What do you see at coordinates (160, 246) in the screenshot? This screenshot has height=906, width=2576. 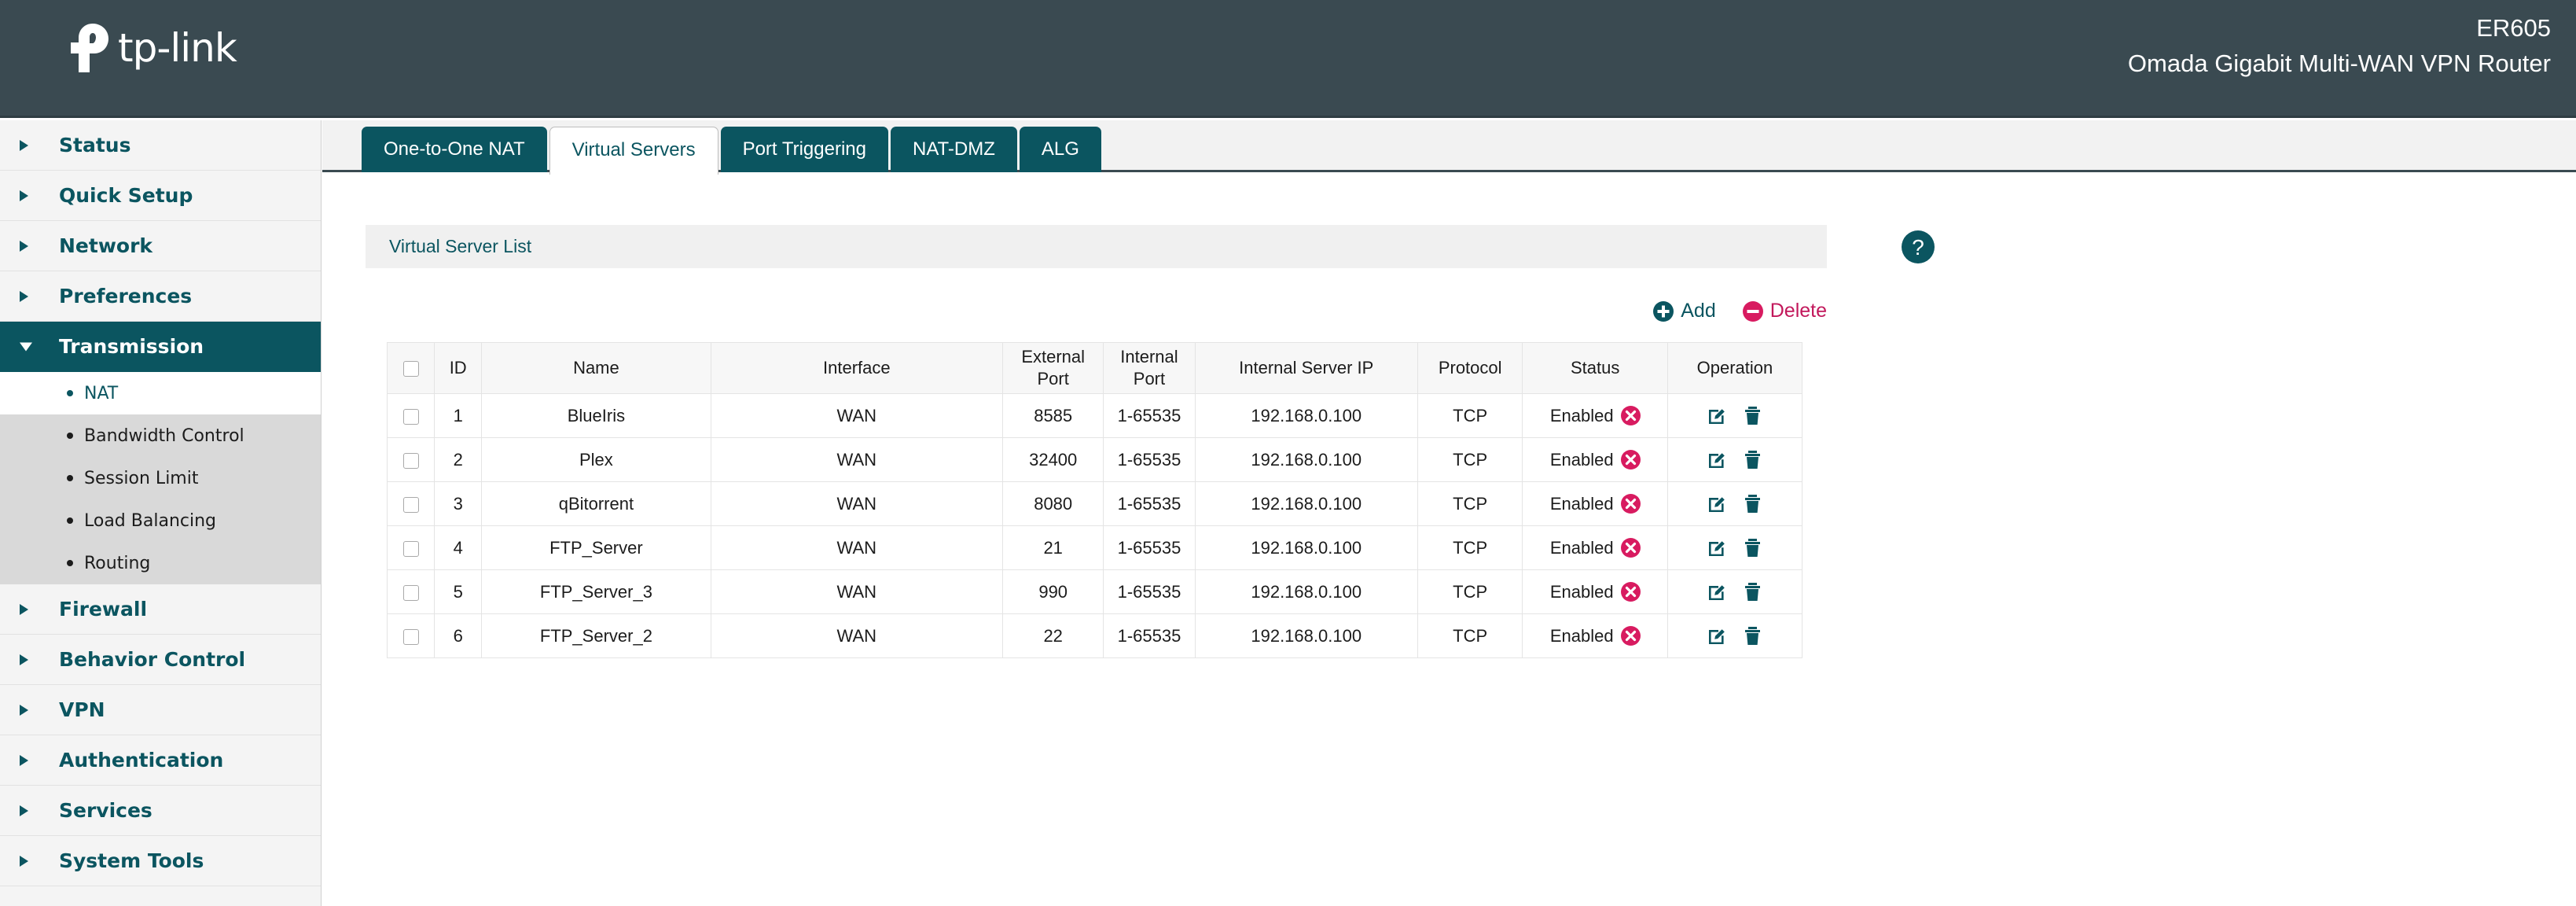 I see `sidebar-item-network: Network` at bounding box center [160, 246].